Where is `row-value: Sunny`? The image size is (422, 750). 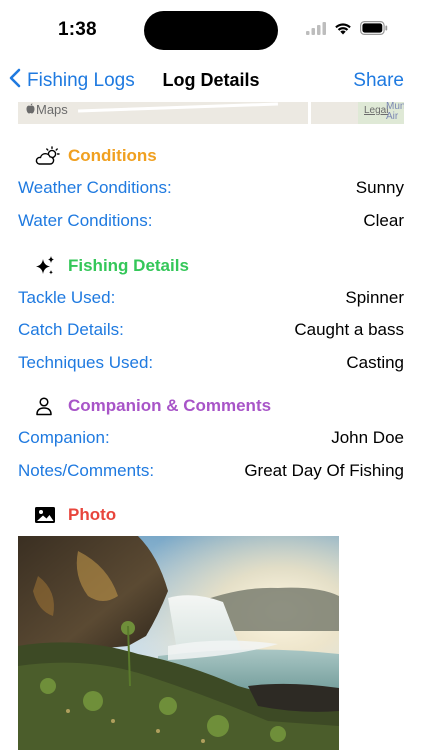 row-value: Sunny is located at coordinates (379, 187).